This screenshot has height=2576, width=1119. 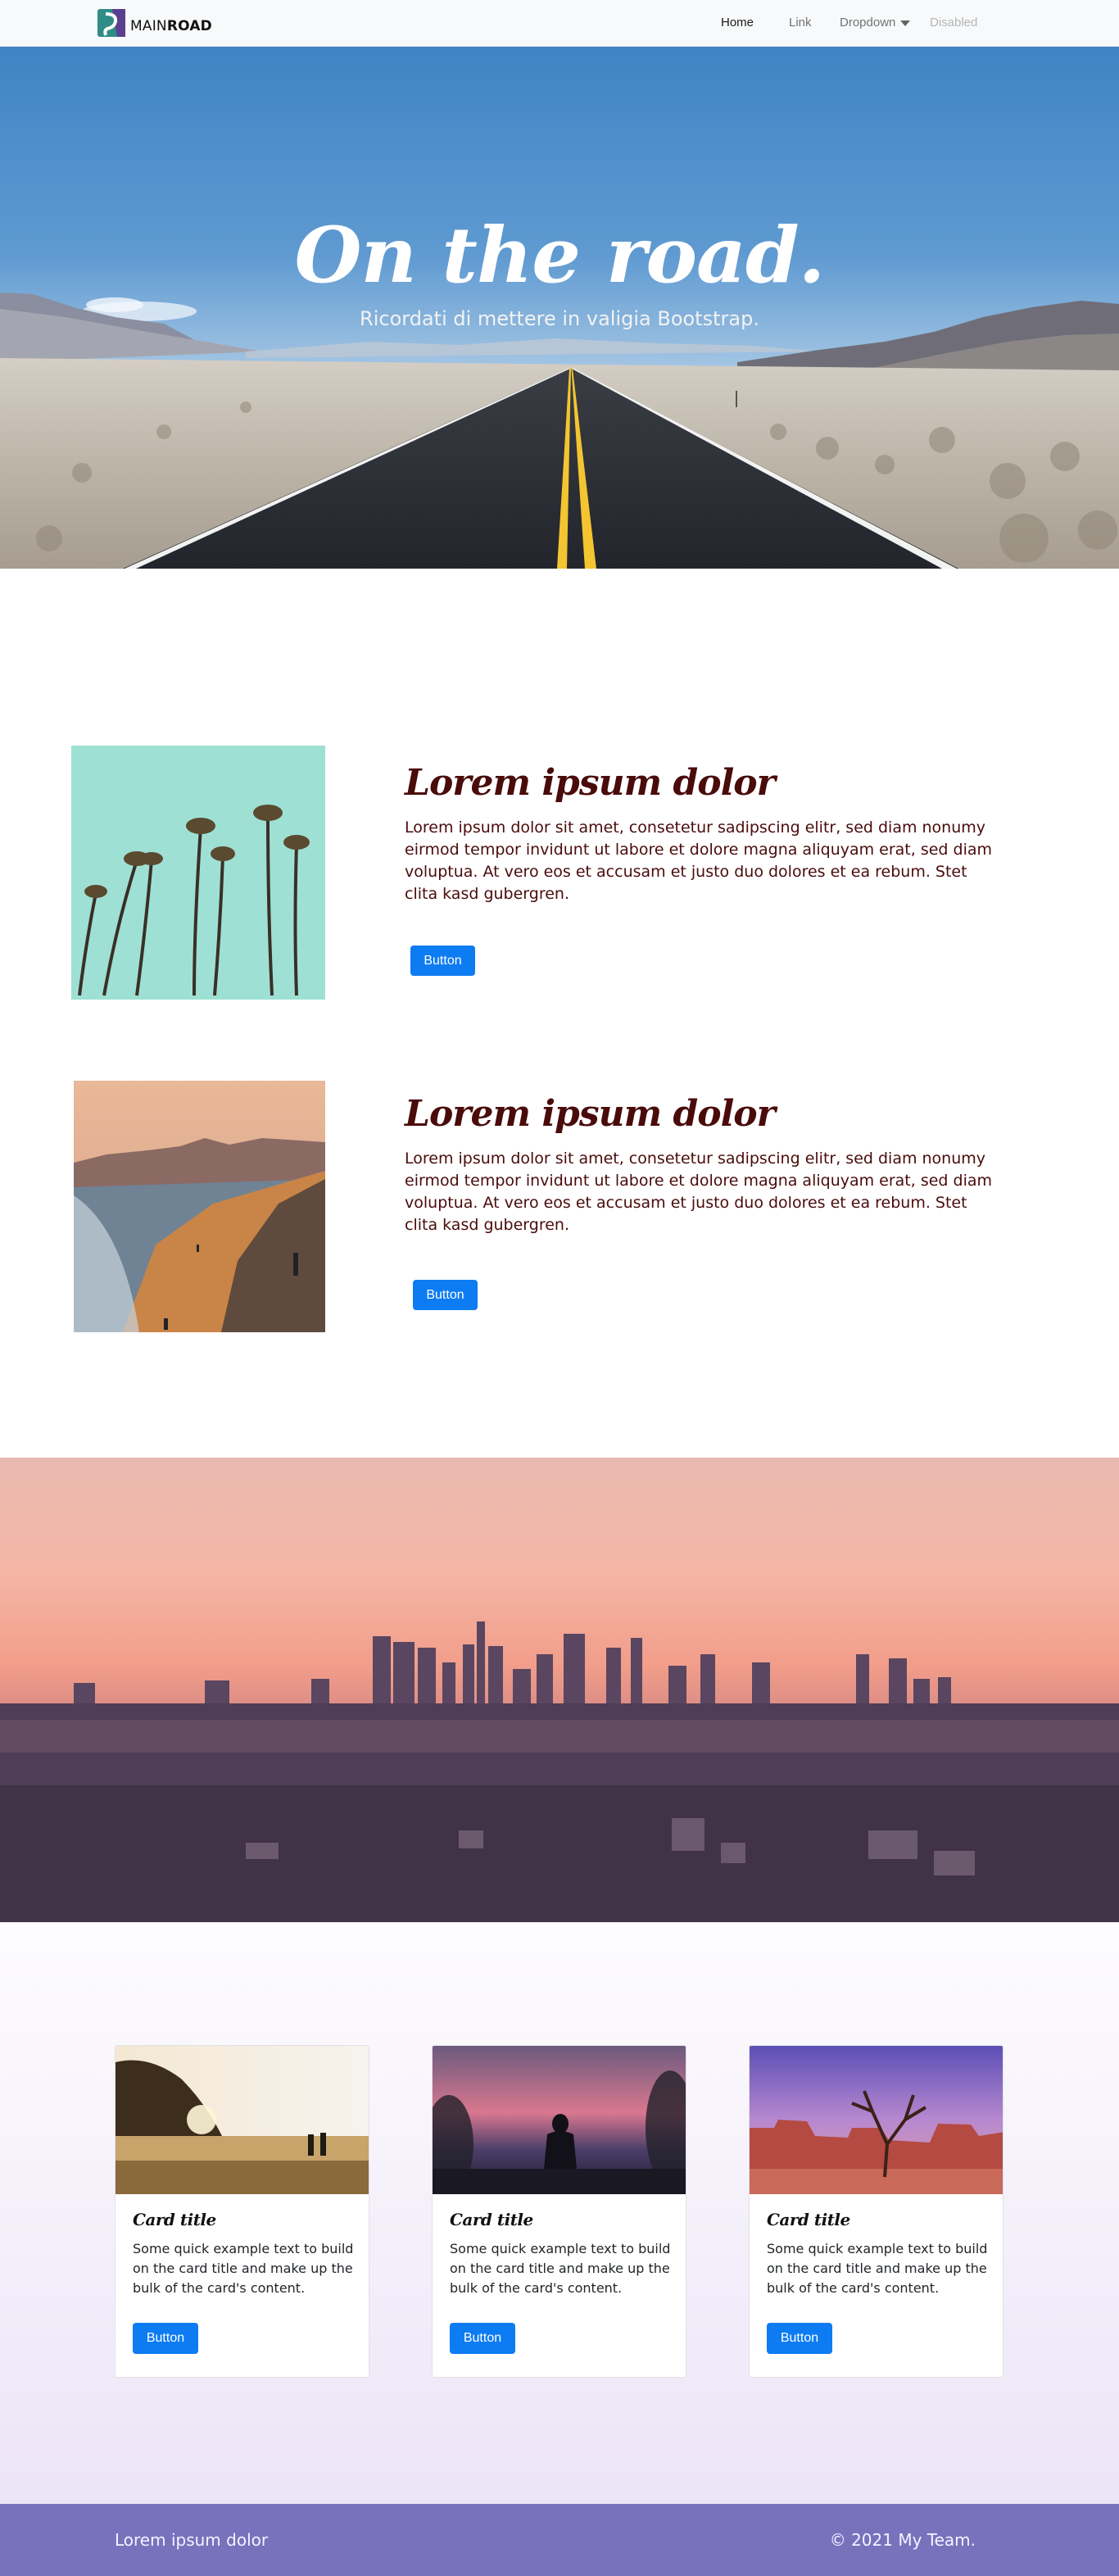 What do you see at coordinates (559, 23) in the screenshot?
I see `navbar: MAINROAD Home Link Dropdown Disabled` at bounding box center [559, 23].